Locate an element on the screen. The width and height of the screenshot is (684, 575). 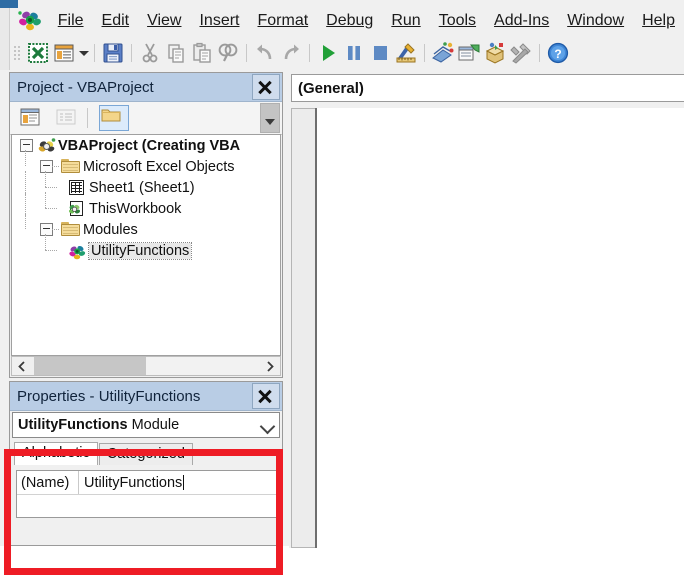
tab-categorized: Categorized is located at coordinates (145, 454).